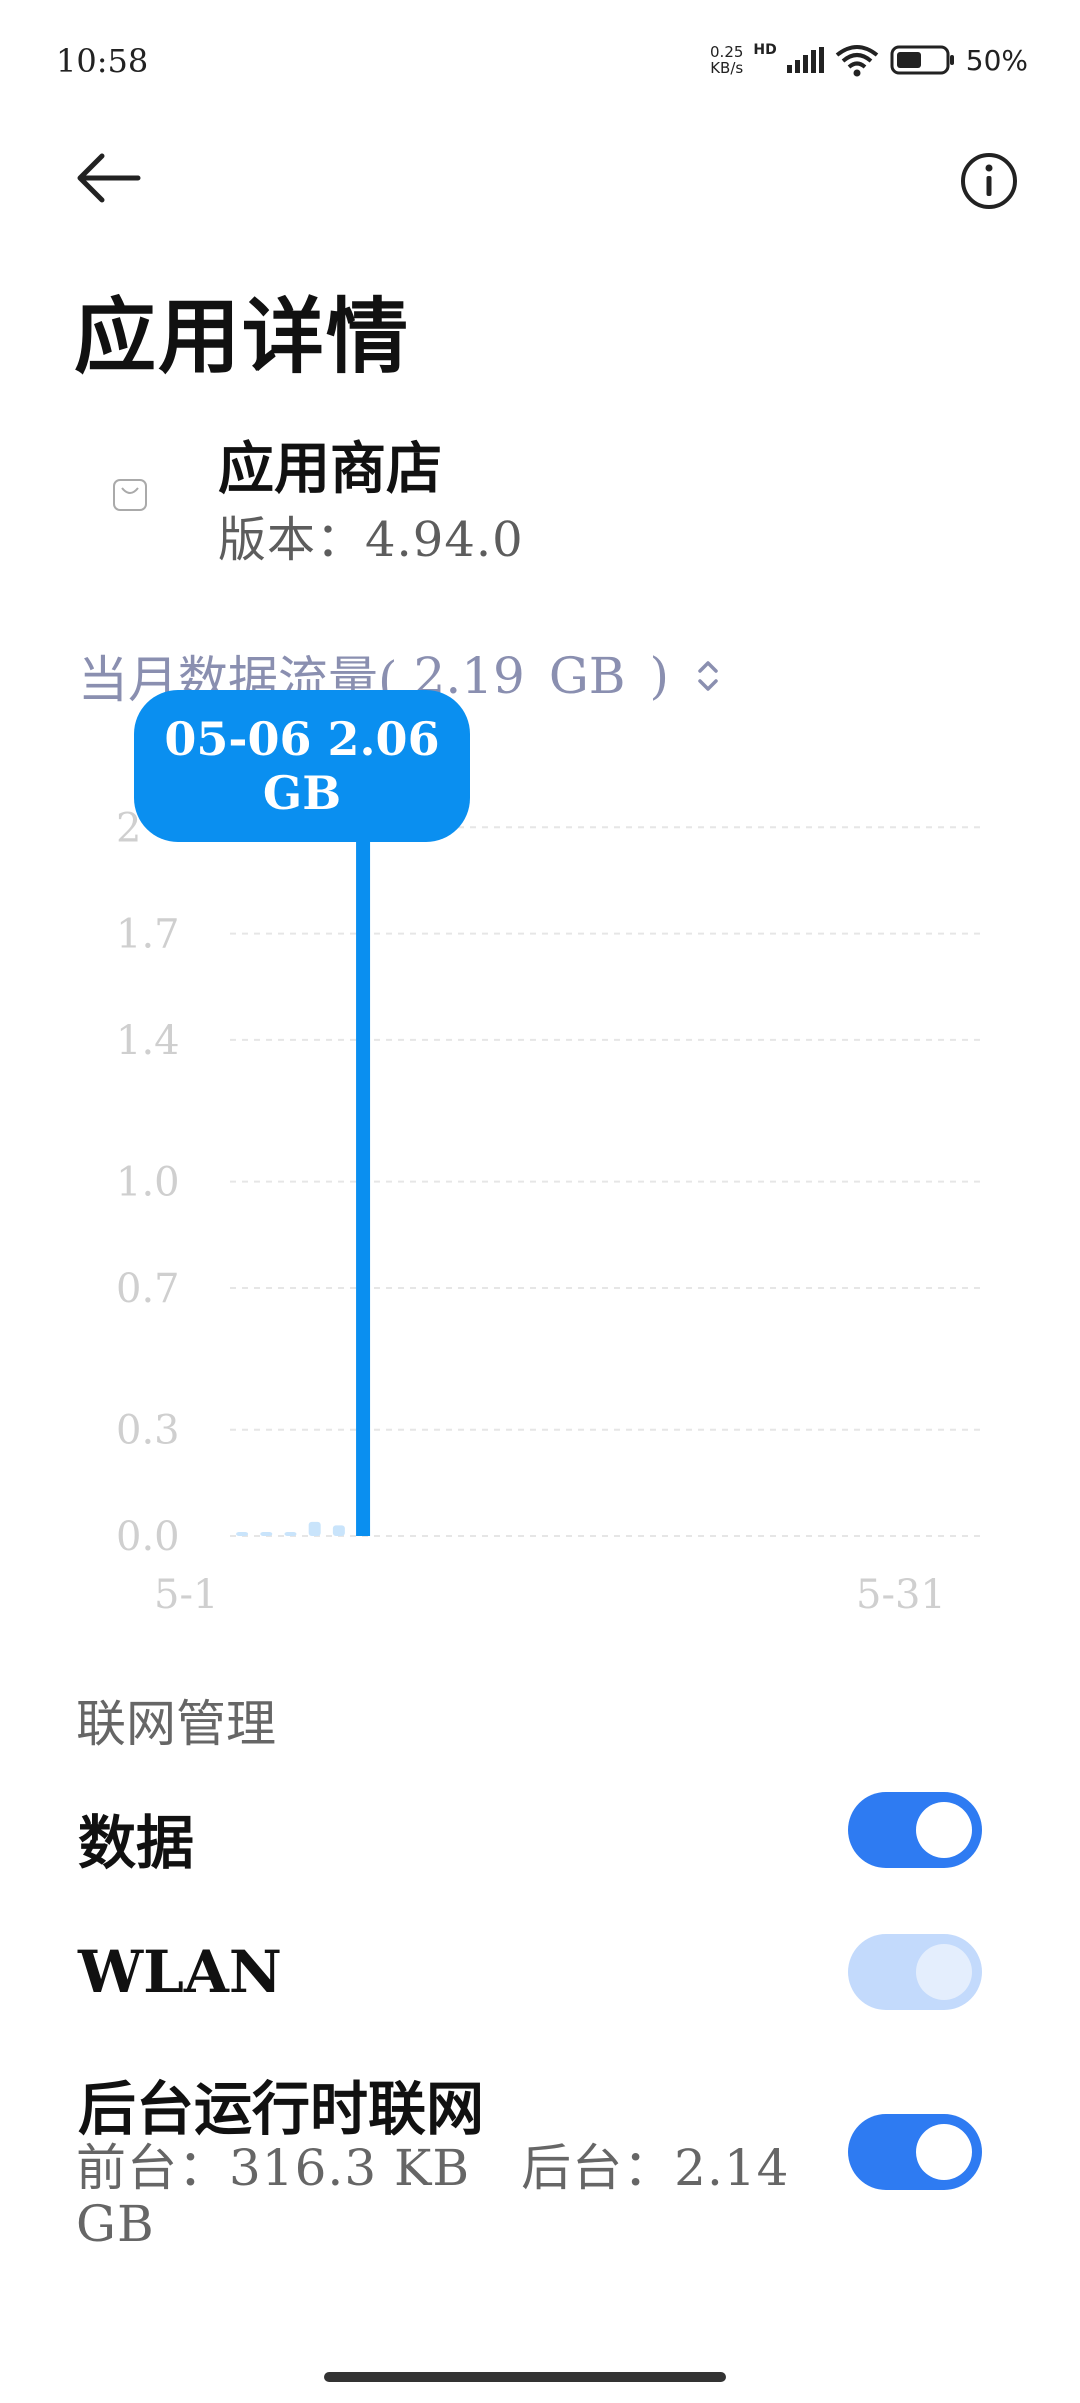  Describe the element at coordinates (915, 1972) in the screenshot. I see `wlan-toggle` at that location.